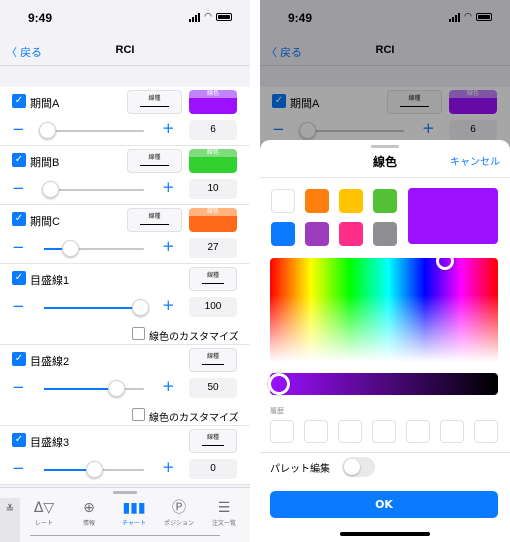 This screenshot has height=542, width=510. Describe the element at coordinates (384, 310) in the screenshot. I see `color-spectrum-picker` at that location.